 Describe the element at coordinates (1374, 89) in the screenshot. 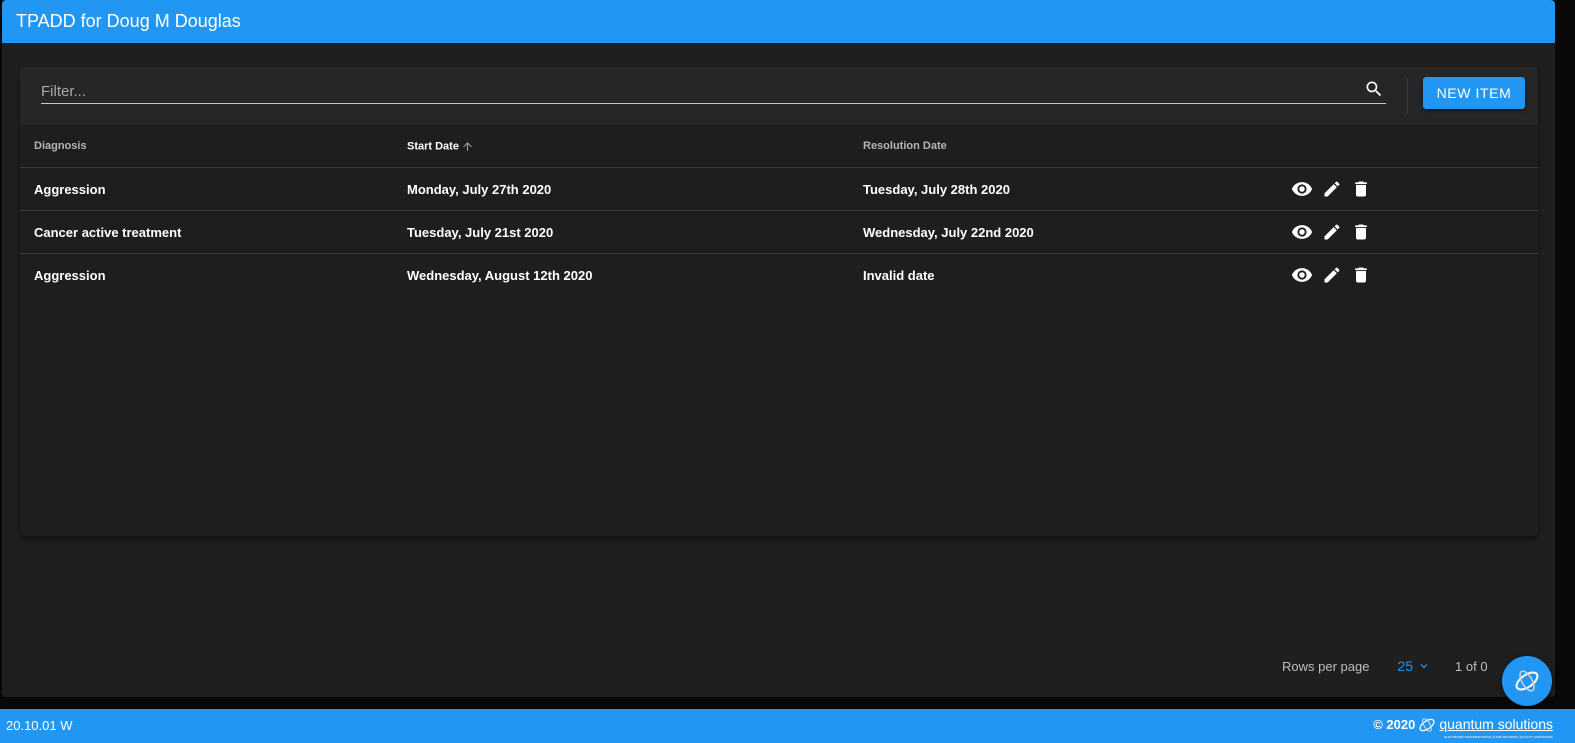

I see `search-icon` at that location.